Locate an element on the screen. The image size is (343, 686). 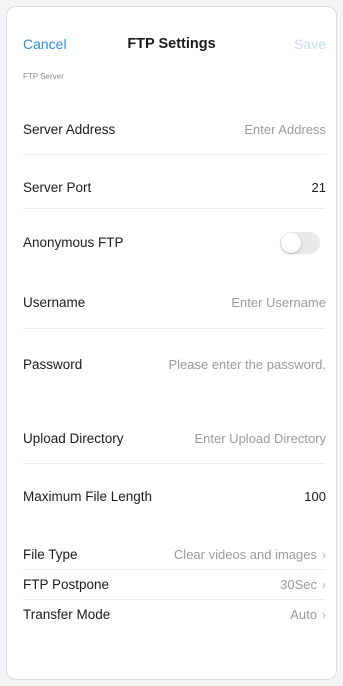
transfer-mode-label: Transfer Mode is located at coordinates (67, 614).